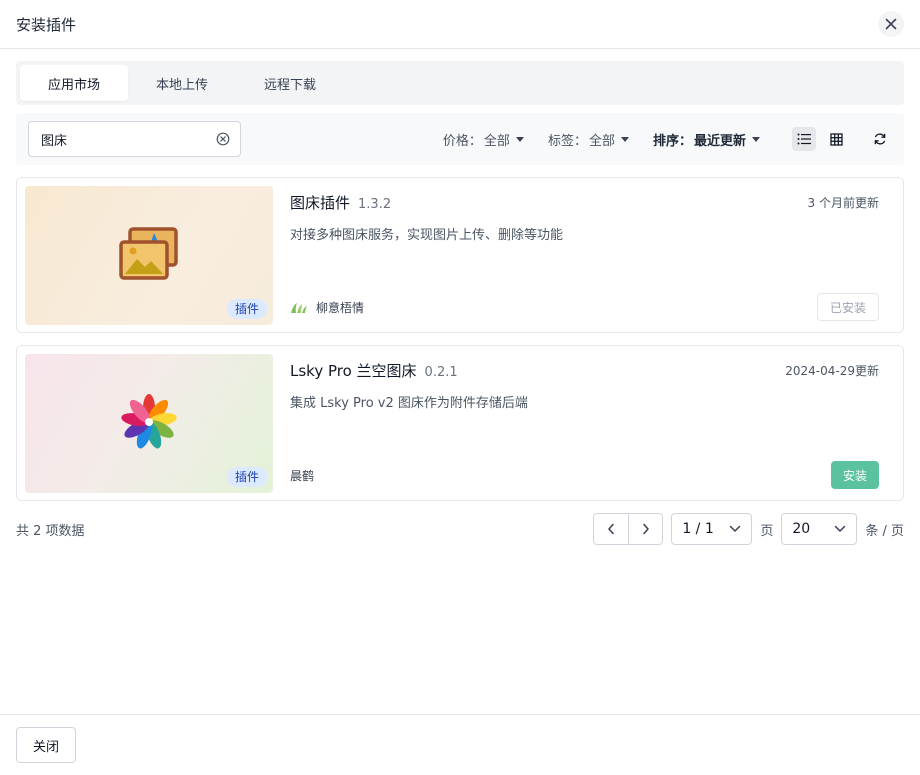 This screenshot has width=920, height=775. I want to click on author-name: 柳意梧情, so click(340, 308).